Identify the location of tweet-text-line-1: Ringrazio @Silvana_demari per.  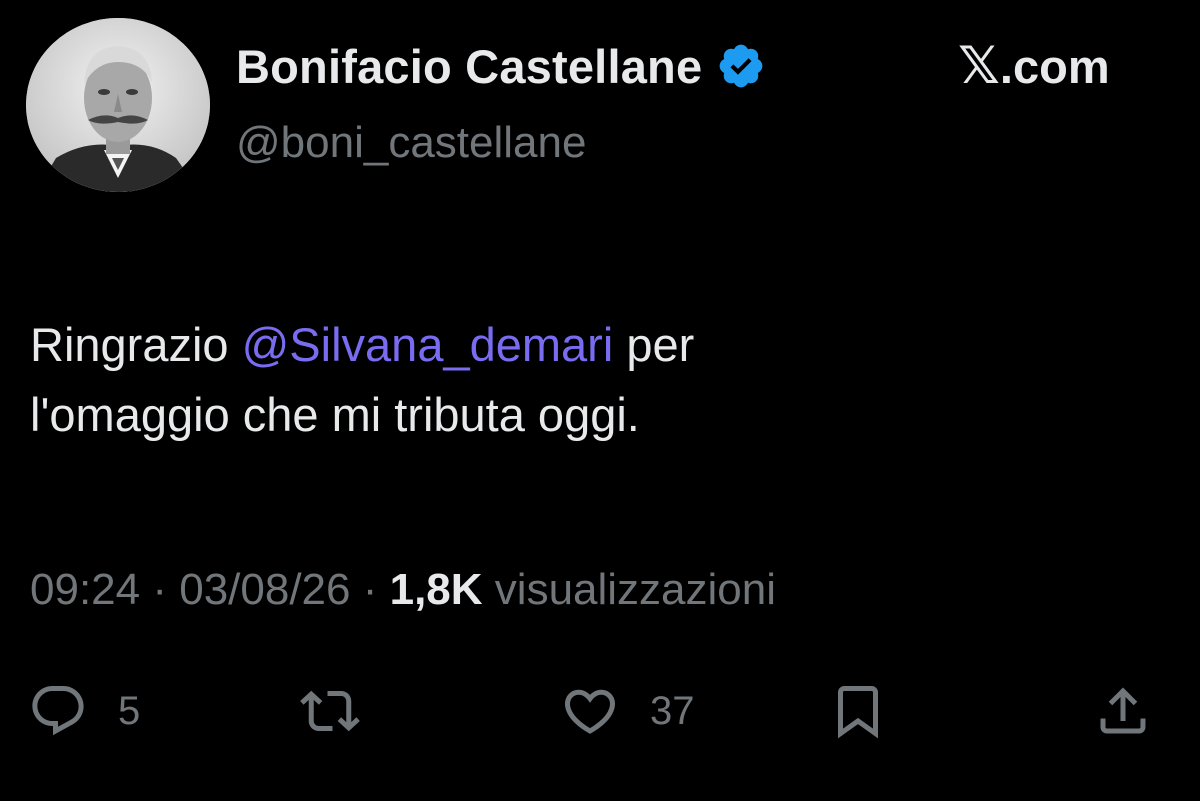
(590, 345).